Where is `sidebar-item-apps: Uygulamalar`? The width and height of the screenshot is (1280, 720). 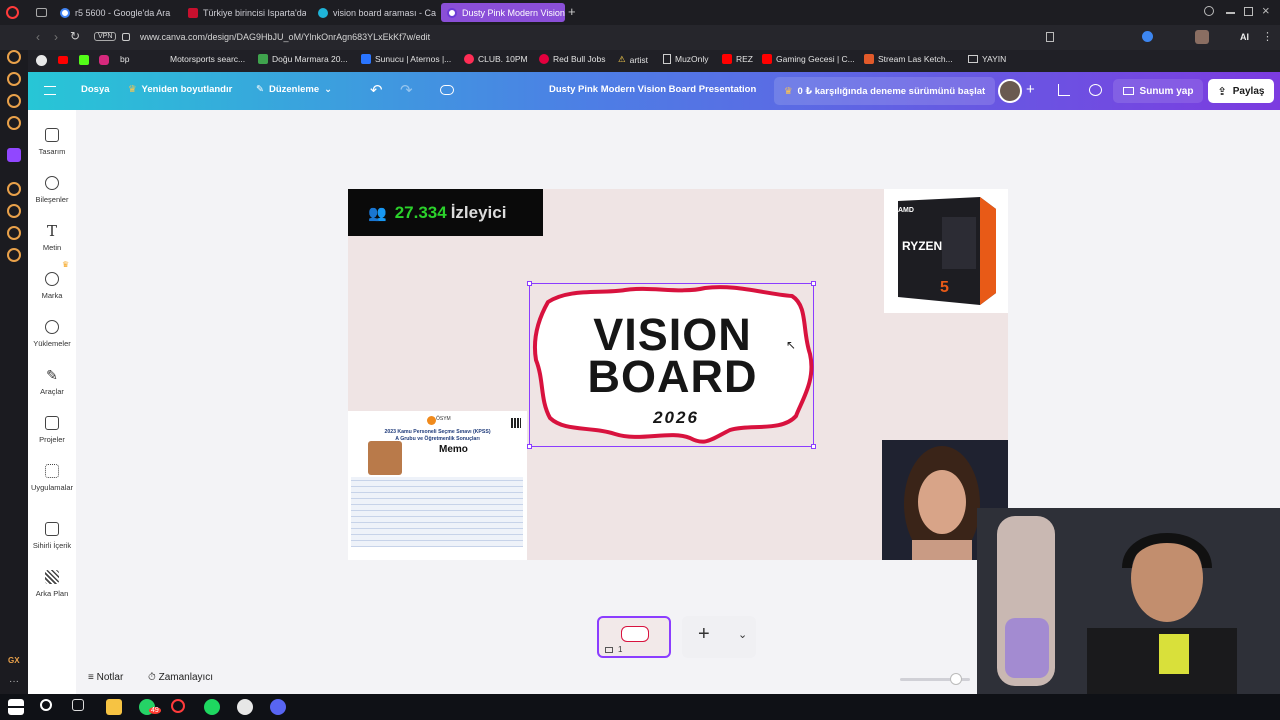 sidebar-item-apps: Uygulamalar is located at coordinates (52, 478).